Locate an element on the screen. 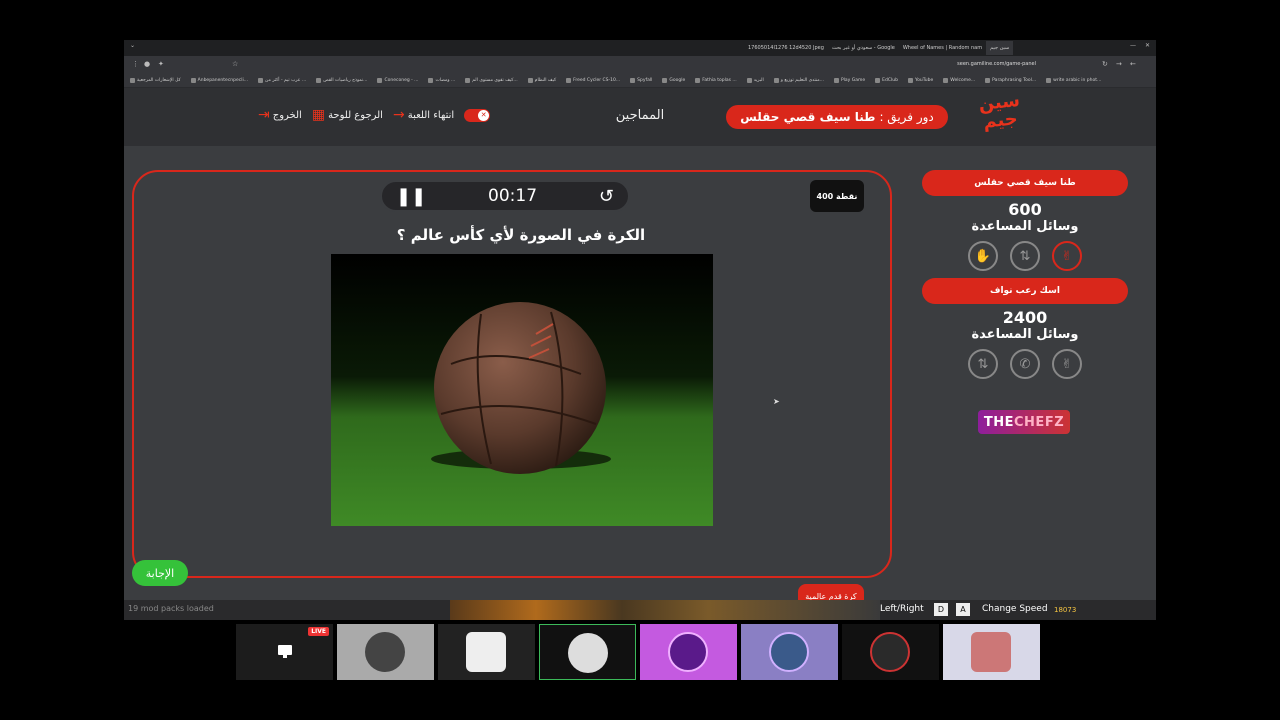 The image size is (1280, 720). participant-tile-screenshare: LIVE is located at coordinates (284, 652).